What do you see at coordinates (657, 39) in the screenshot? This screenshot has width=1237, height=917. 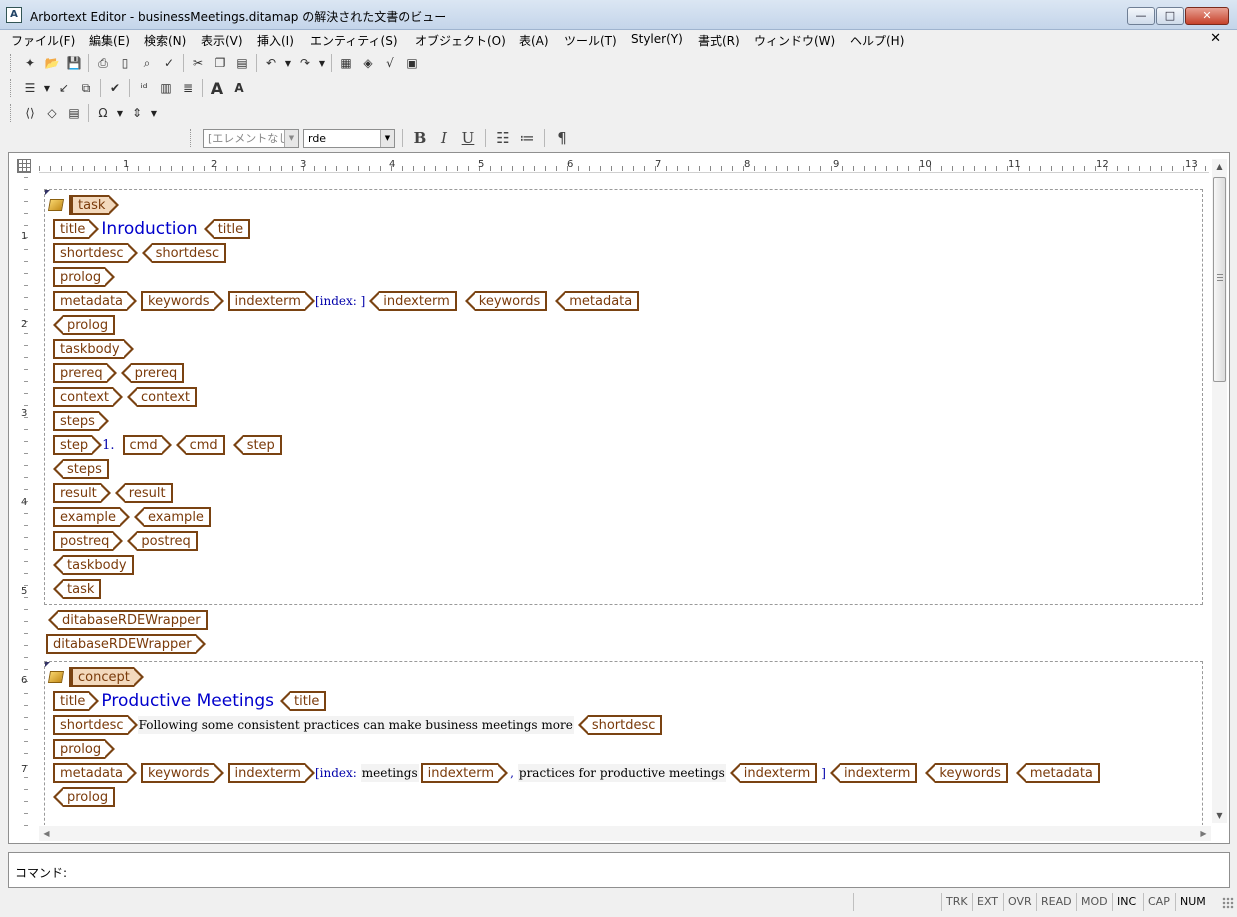 I see `menu-styler: Styler(Y)` at bounding box center [657, 39].